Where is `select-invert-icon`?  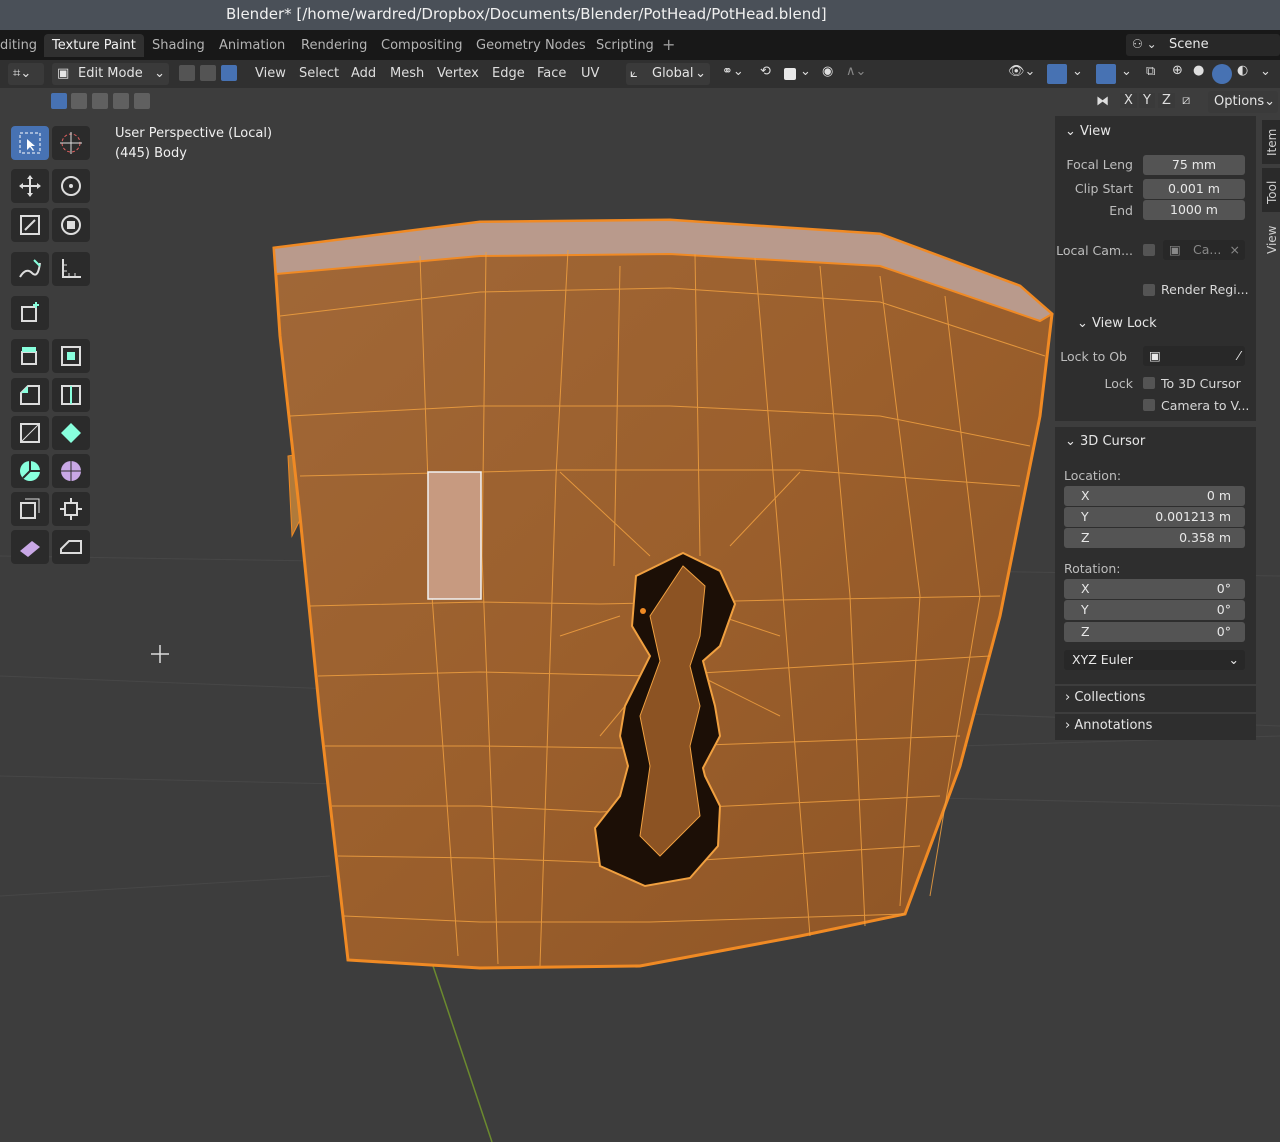
select-invert-icon is located at coordinates (121, 101).